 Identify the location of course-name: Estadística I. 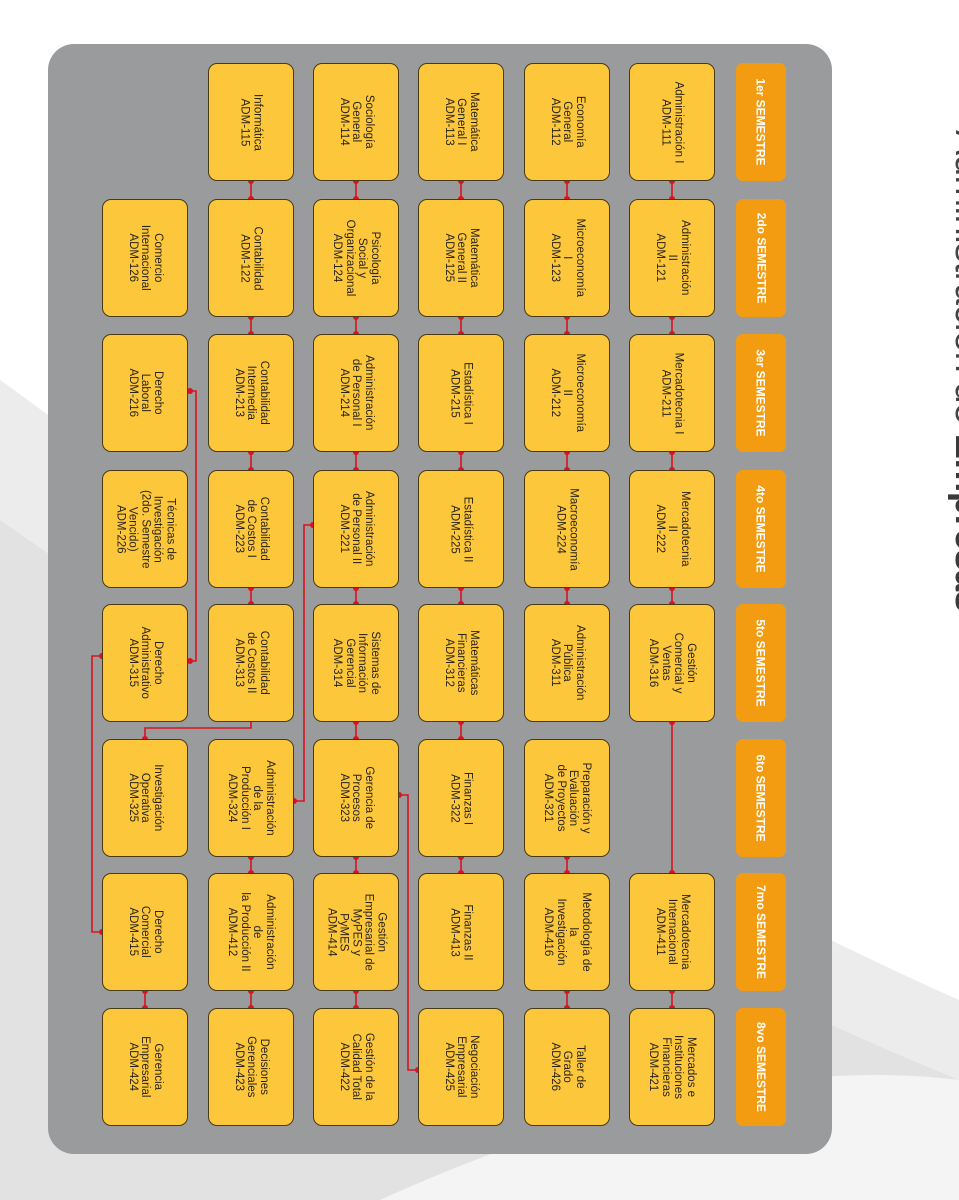
(467, 393).